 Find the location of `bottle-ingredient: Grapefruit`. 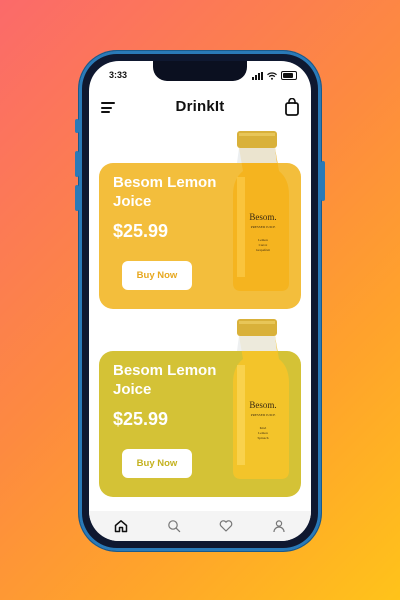

bottle-ingredient: Grapefruit is located at coordinates (263, 250).